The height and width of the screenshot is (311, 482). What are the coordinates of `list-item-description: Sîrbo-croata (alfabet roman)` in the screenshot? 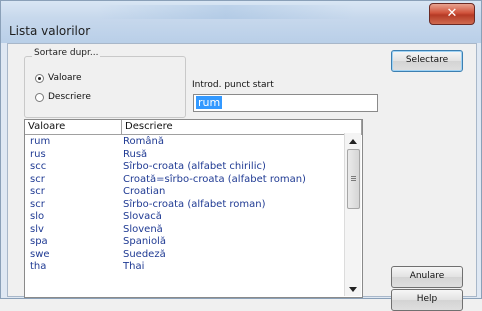 It's located at (194, 204).